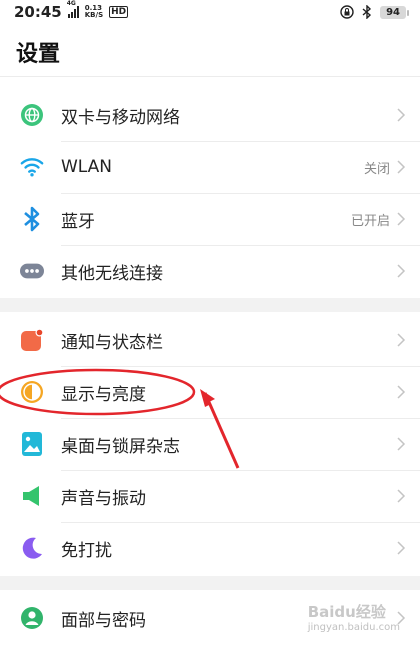  Describe the element at coordinates (32, 271) in the screenshot. I see `more-icon` at that location.